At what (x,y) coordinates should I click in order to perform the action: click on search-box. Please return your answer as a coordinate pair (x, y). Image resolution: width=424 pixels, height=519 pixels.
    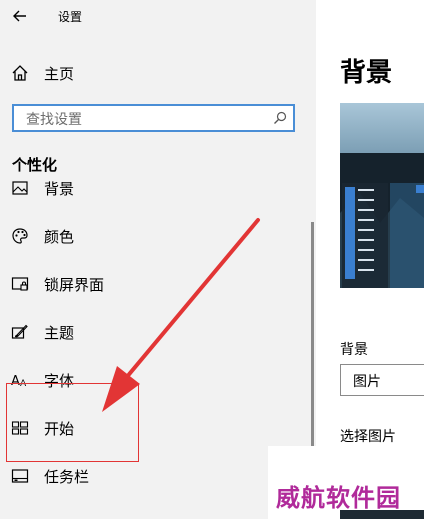
    Looking at the image, I should click on (153, 118).